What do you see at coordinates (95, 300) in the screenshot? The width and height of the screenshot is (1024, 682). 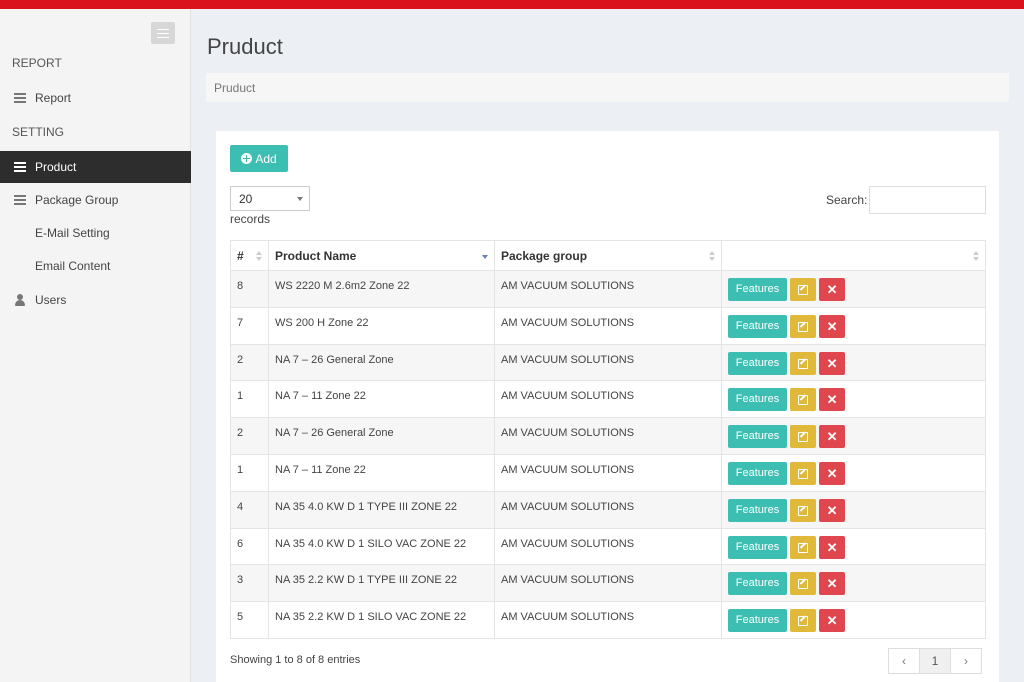 I see `sidebar-item-users: Users` at bounding box center [95, 300].